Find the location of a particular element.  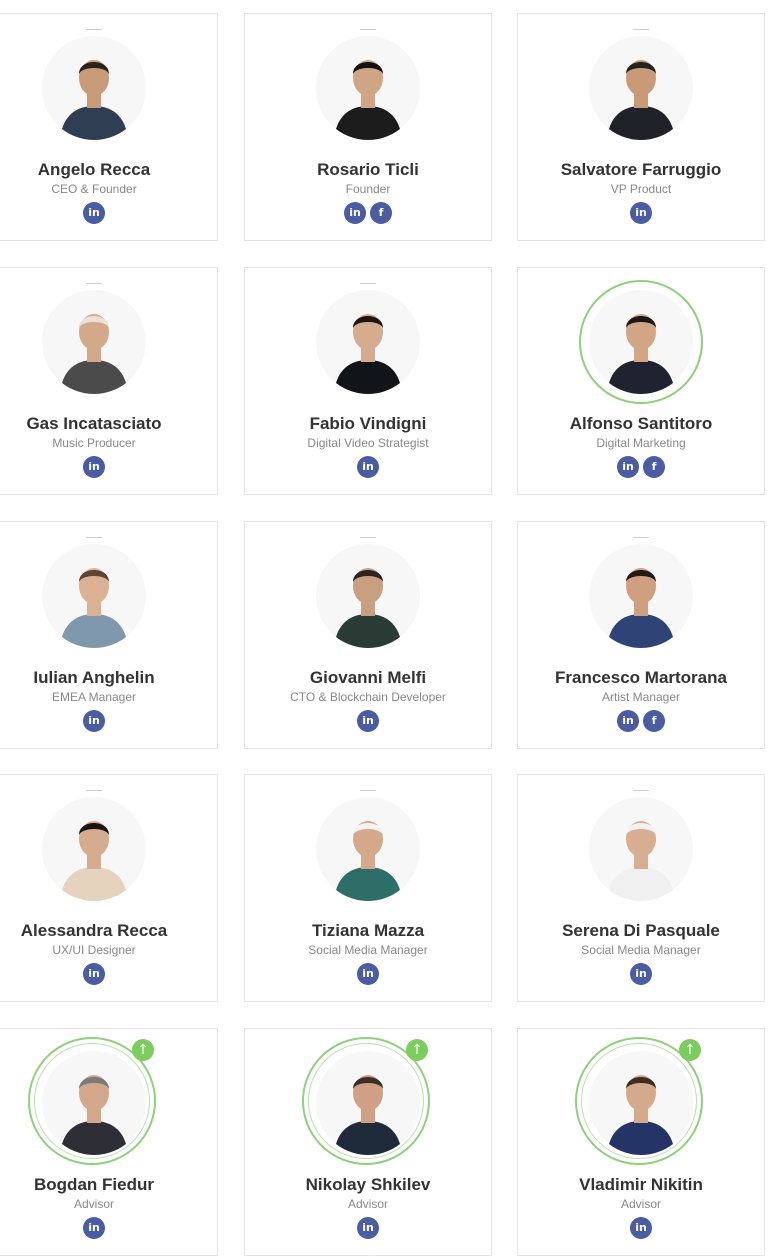

team-card-bogdan-fiedur: ↑ Bogdan Fiedur Advisor in is located at coordinates (109, 1142).